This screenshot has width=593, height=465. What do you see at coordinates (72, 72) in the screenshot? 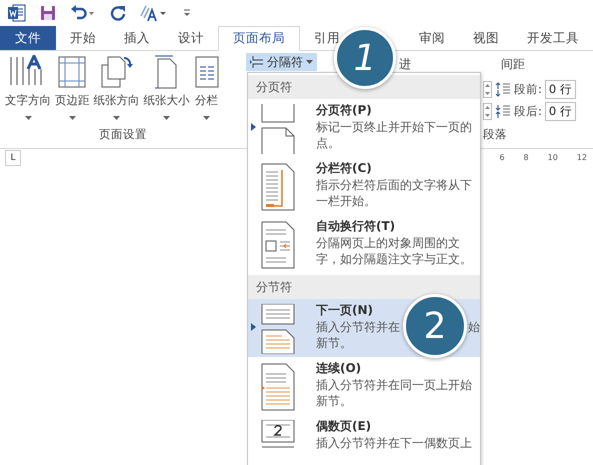
I see `margins-icon` at bounding box center [72, 72].